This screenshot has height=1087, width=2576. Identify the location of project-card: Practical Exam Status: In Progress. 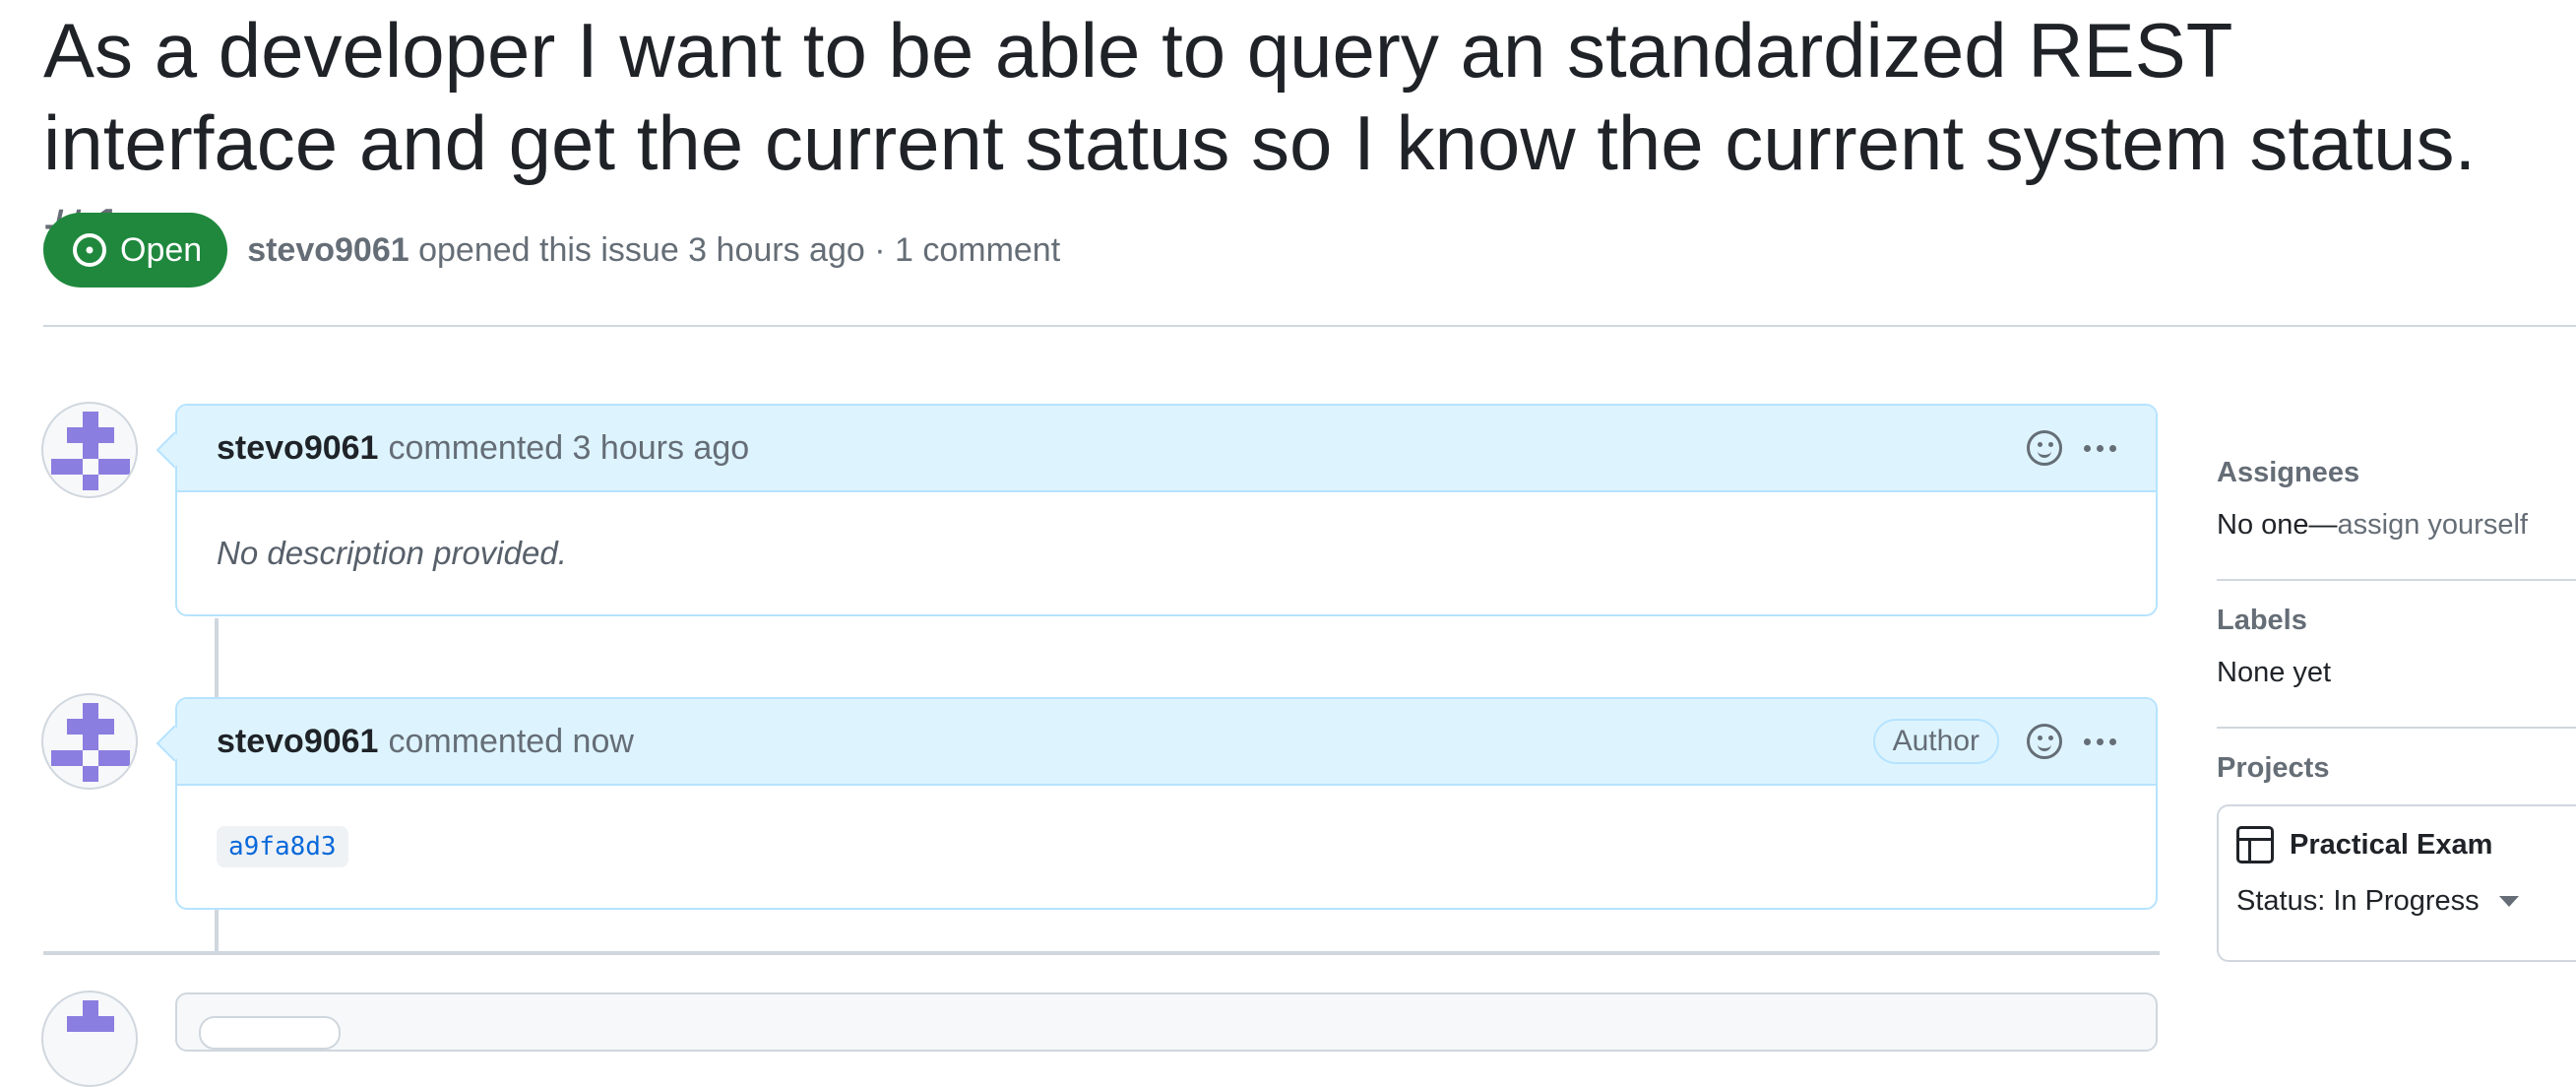
(2396, 883).